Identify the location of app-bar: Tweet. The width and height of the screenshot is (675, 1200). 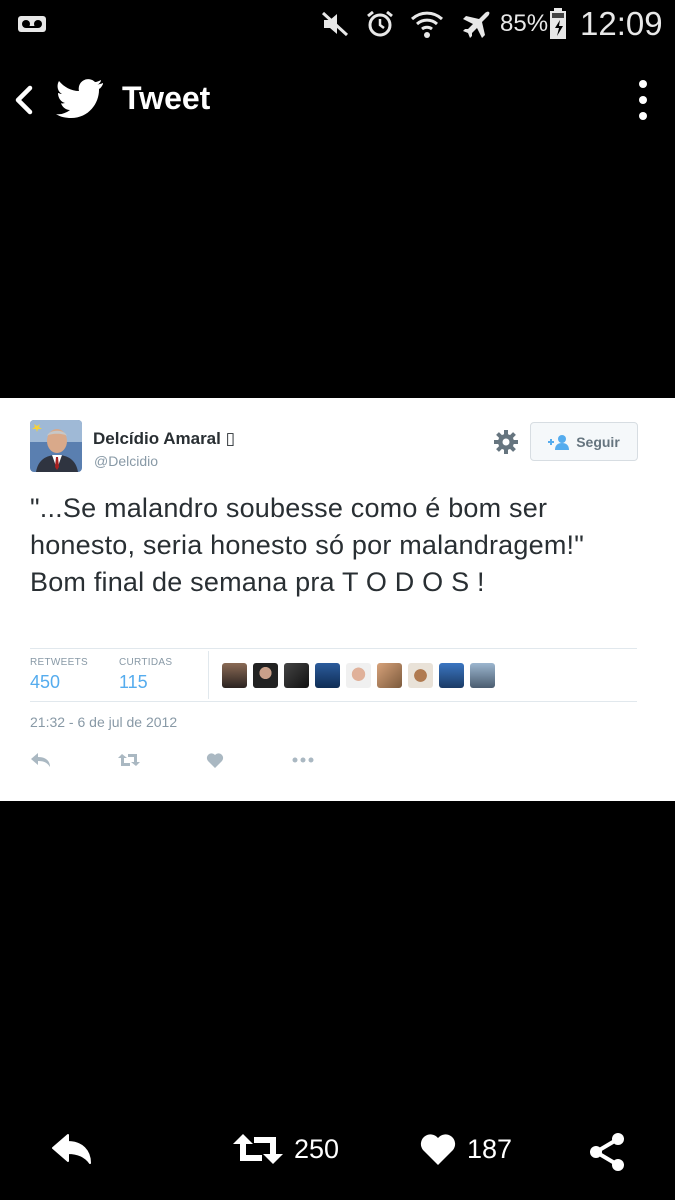
(337, 100).